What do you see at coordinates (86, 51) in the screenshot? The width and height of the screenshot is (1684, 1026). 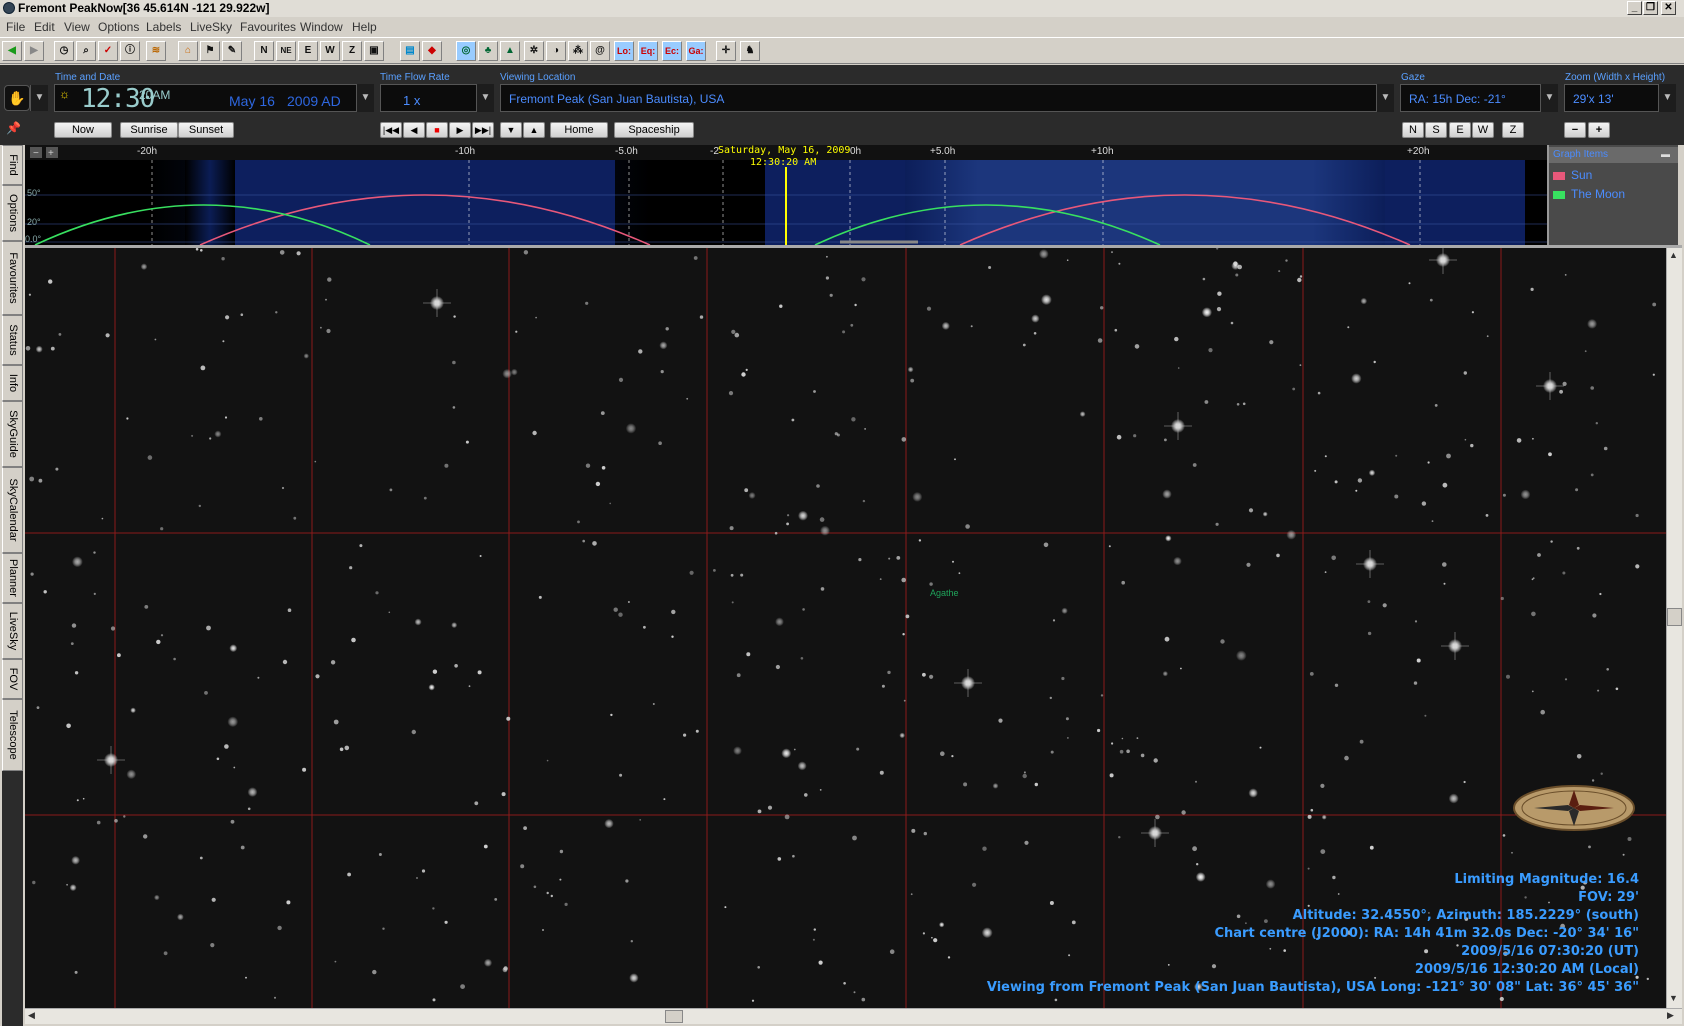 I see `find-icon: ⌕` at bounding box center [86, 51].